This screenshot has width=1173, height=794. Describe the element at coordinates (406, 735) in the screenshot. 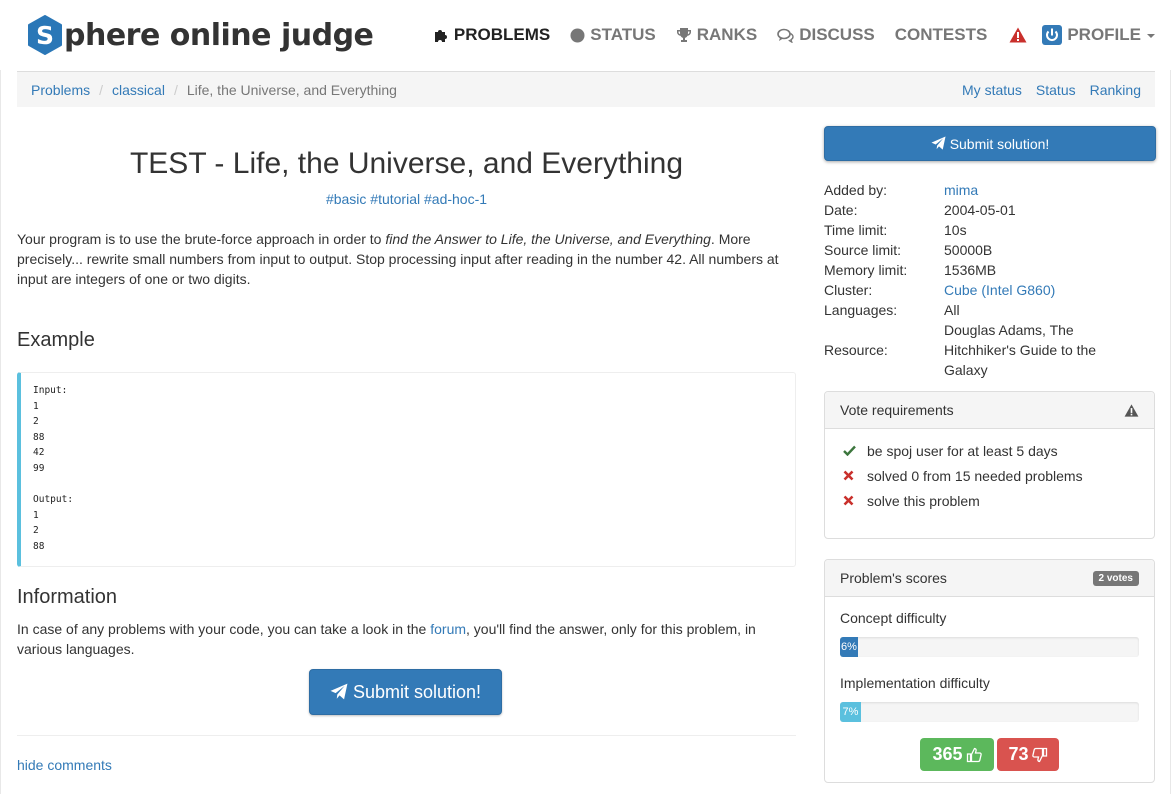

I see `divider` at that location.